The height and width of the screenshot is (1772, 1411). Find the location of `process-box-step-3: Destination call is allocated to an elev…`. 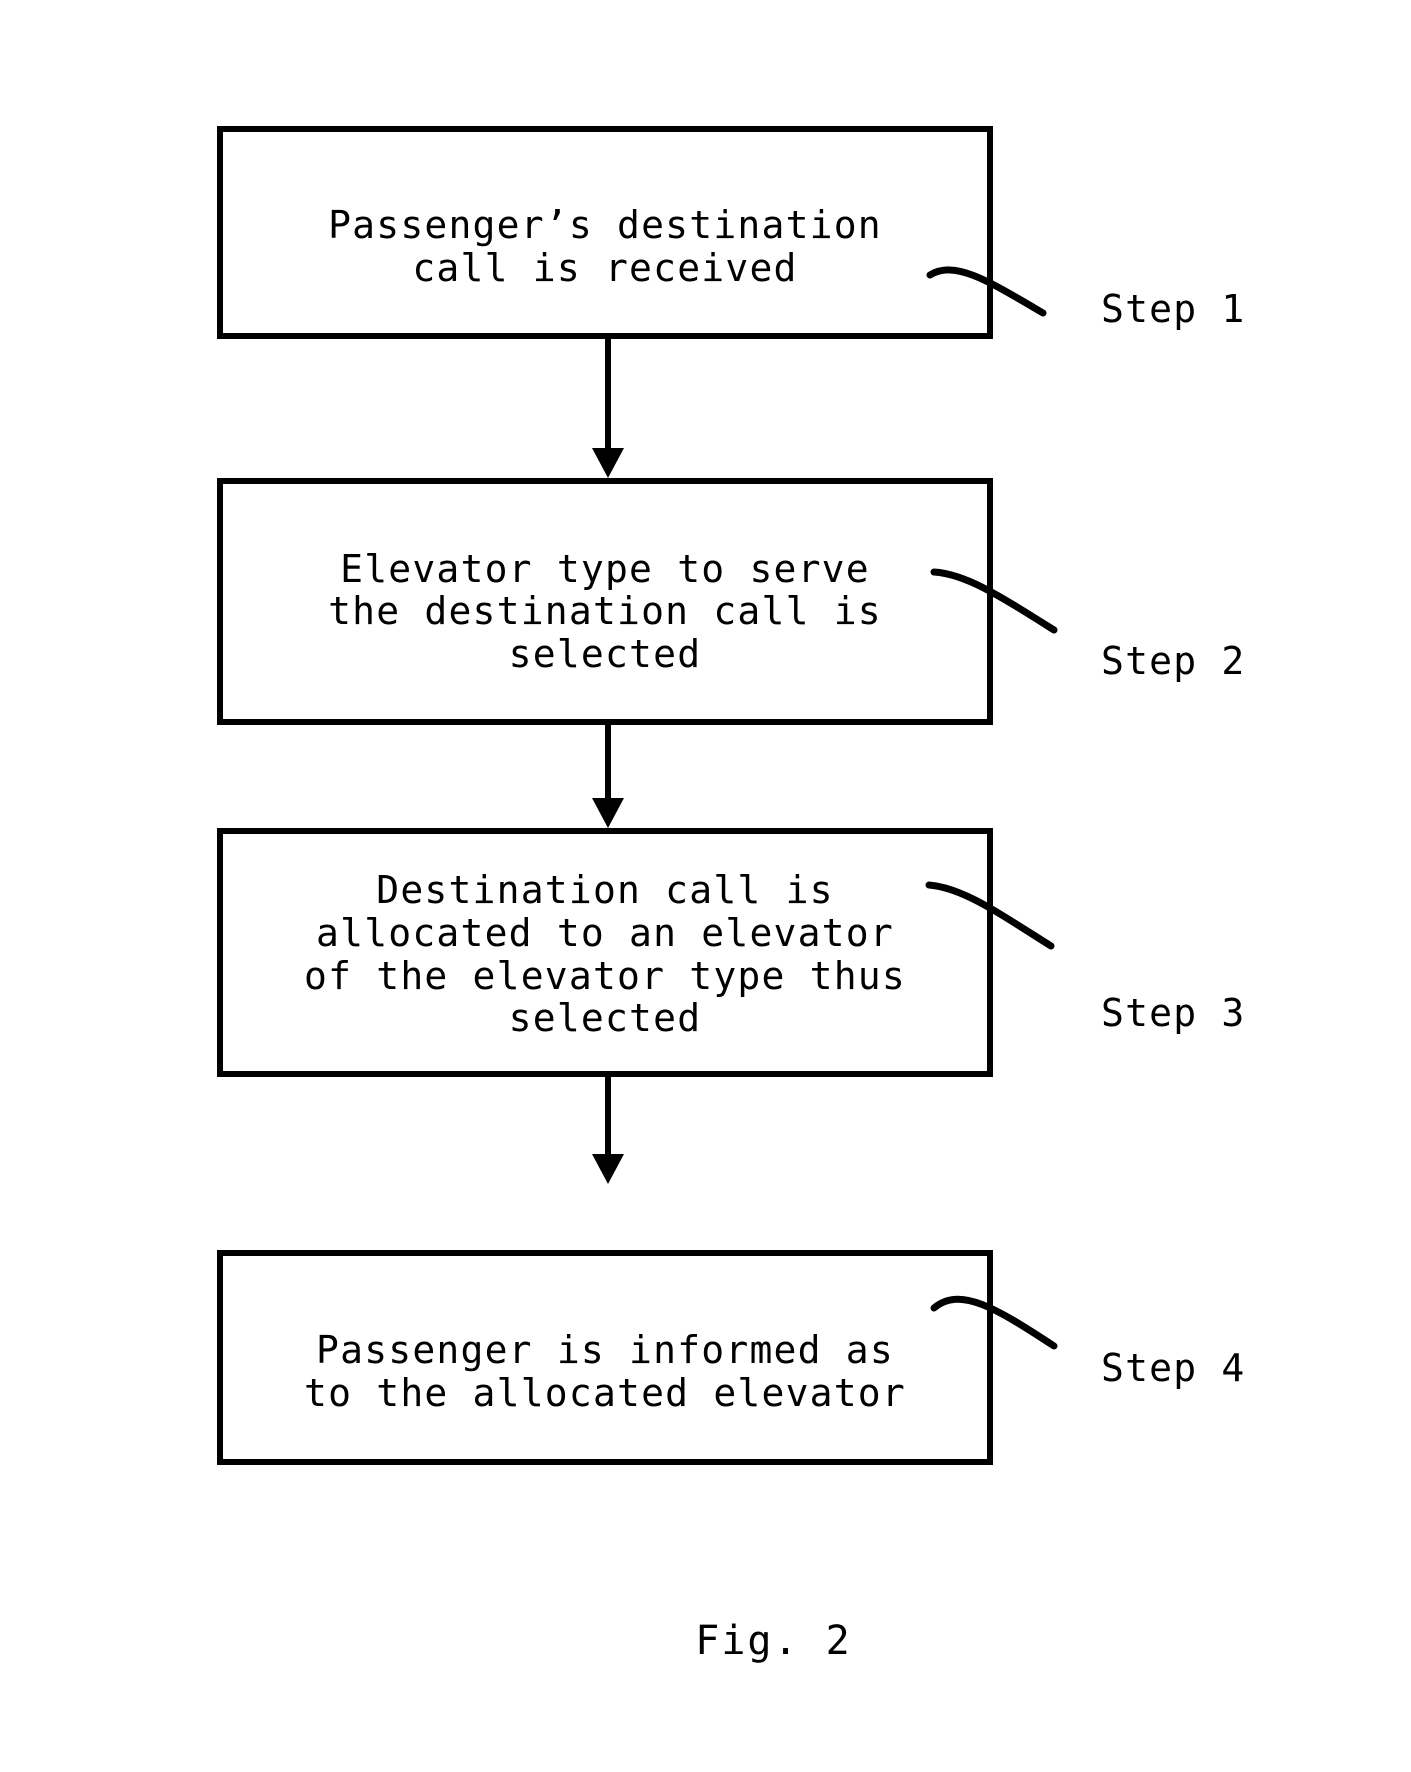

process-box-step-3: Destination call is allocated to an elev… is located at coordinates (605, 952).